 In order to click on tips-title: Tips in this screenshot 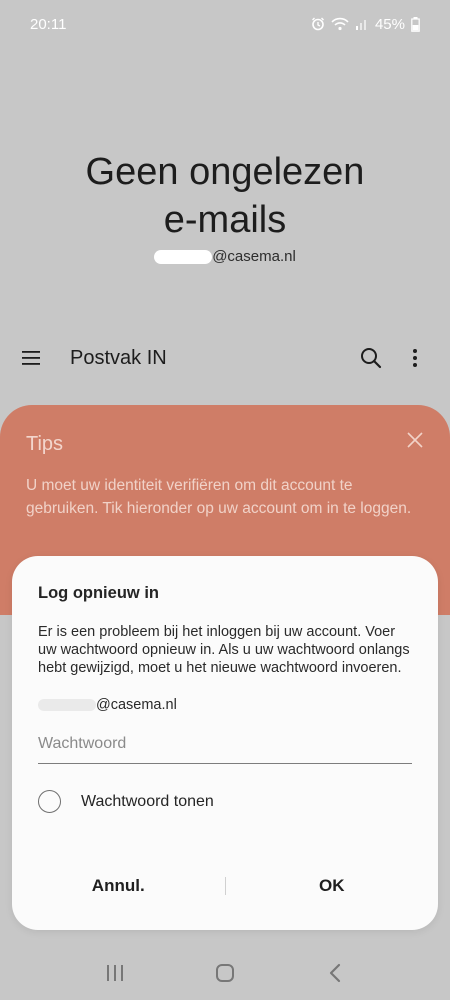, I will do `click(45, 444)`.